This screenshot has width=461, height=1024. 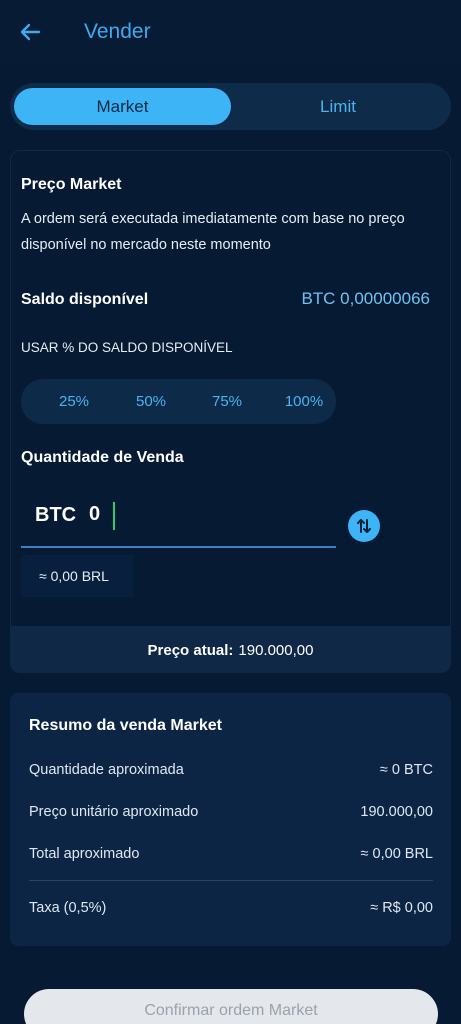 What do you see at coordinates (231, 880) in the screenshot?
I see `summary-divider` at bounding box center [231, 880].